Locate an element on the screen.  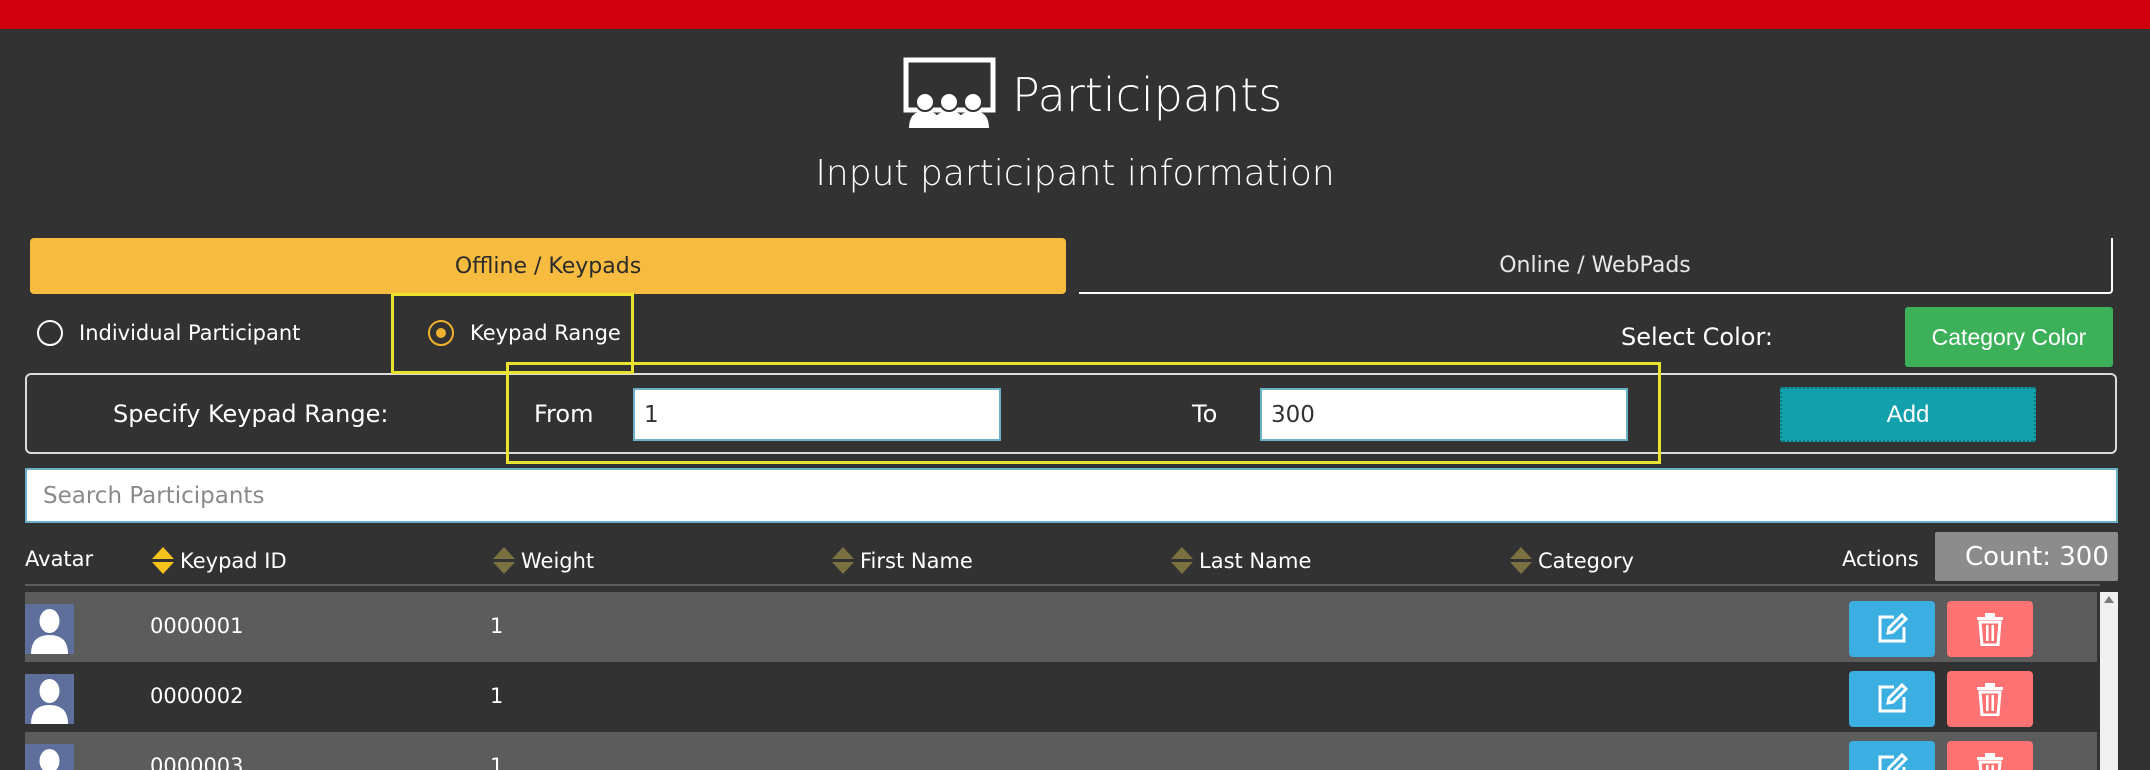
column-header-weight: Weight is located at coordinates (543, 561).